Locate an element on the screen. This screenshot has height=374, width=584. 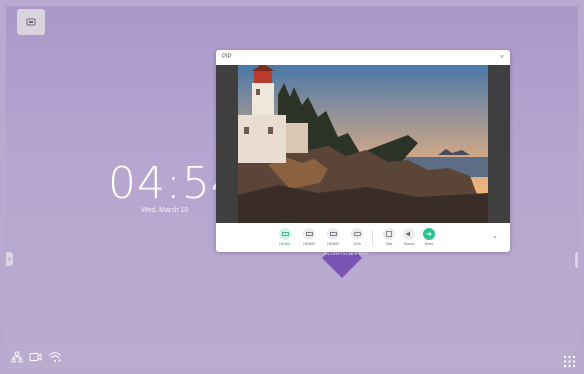
pip-titlebar: PIP × is located at coordinates (363, 57).